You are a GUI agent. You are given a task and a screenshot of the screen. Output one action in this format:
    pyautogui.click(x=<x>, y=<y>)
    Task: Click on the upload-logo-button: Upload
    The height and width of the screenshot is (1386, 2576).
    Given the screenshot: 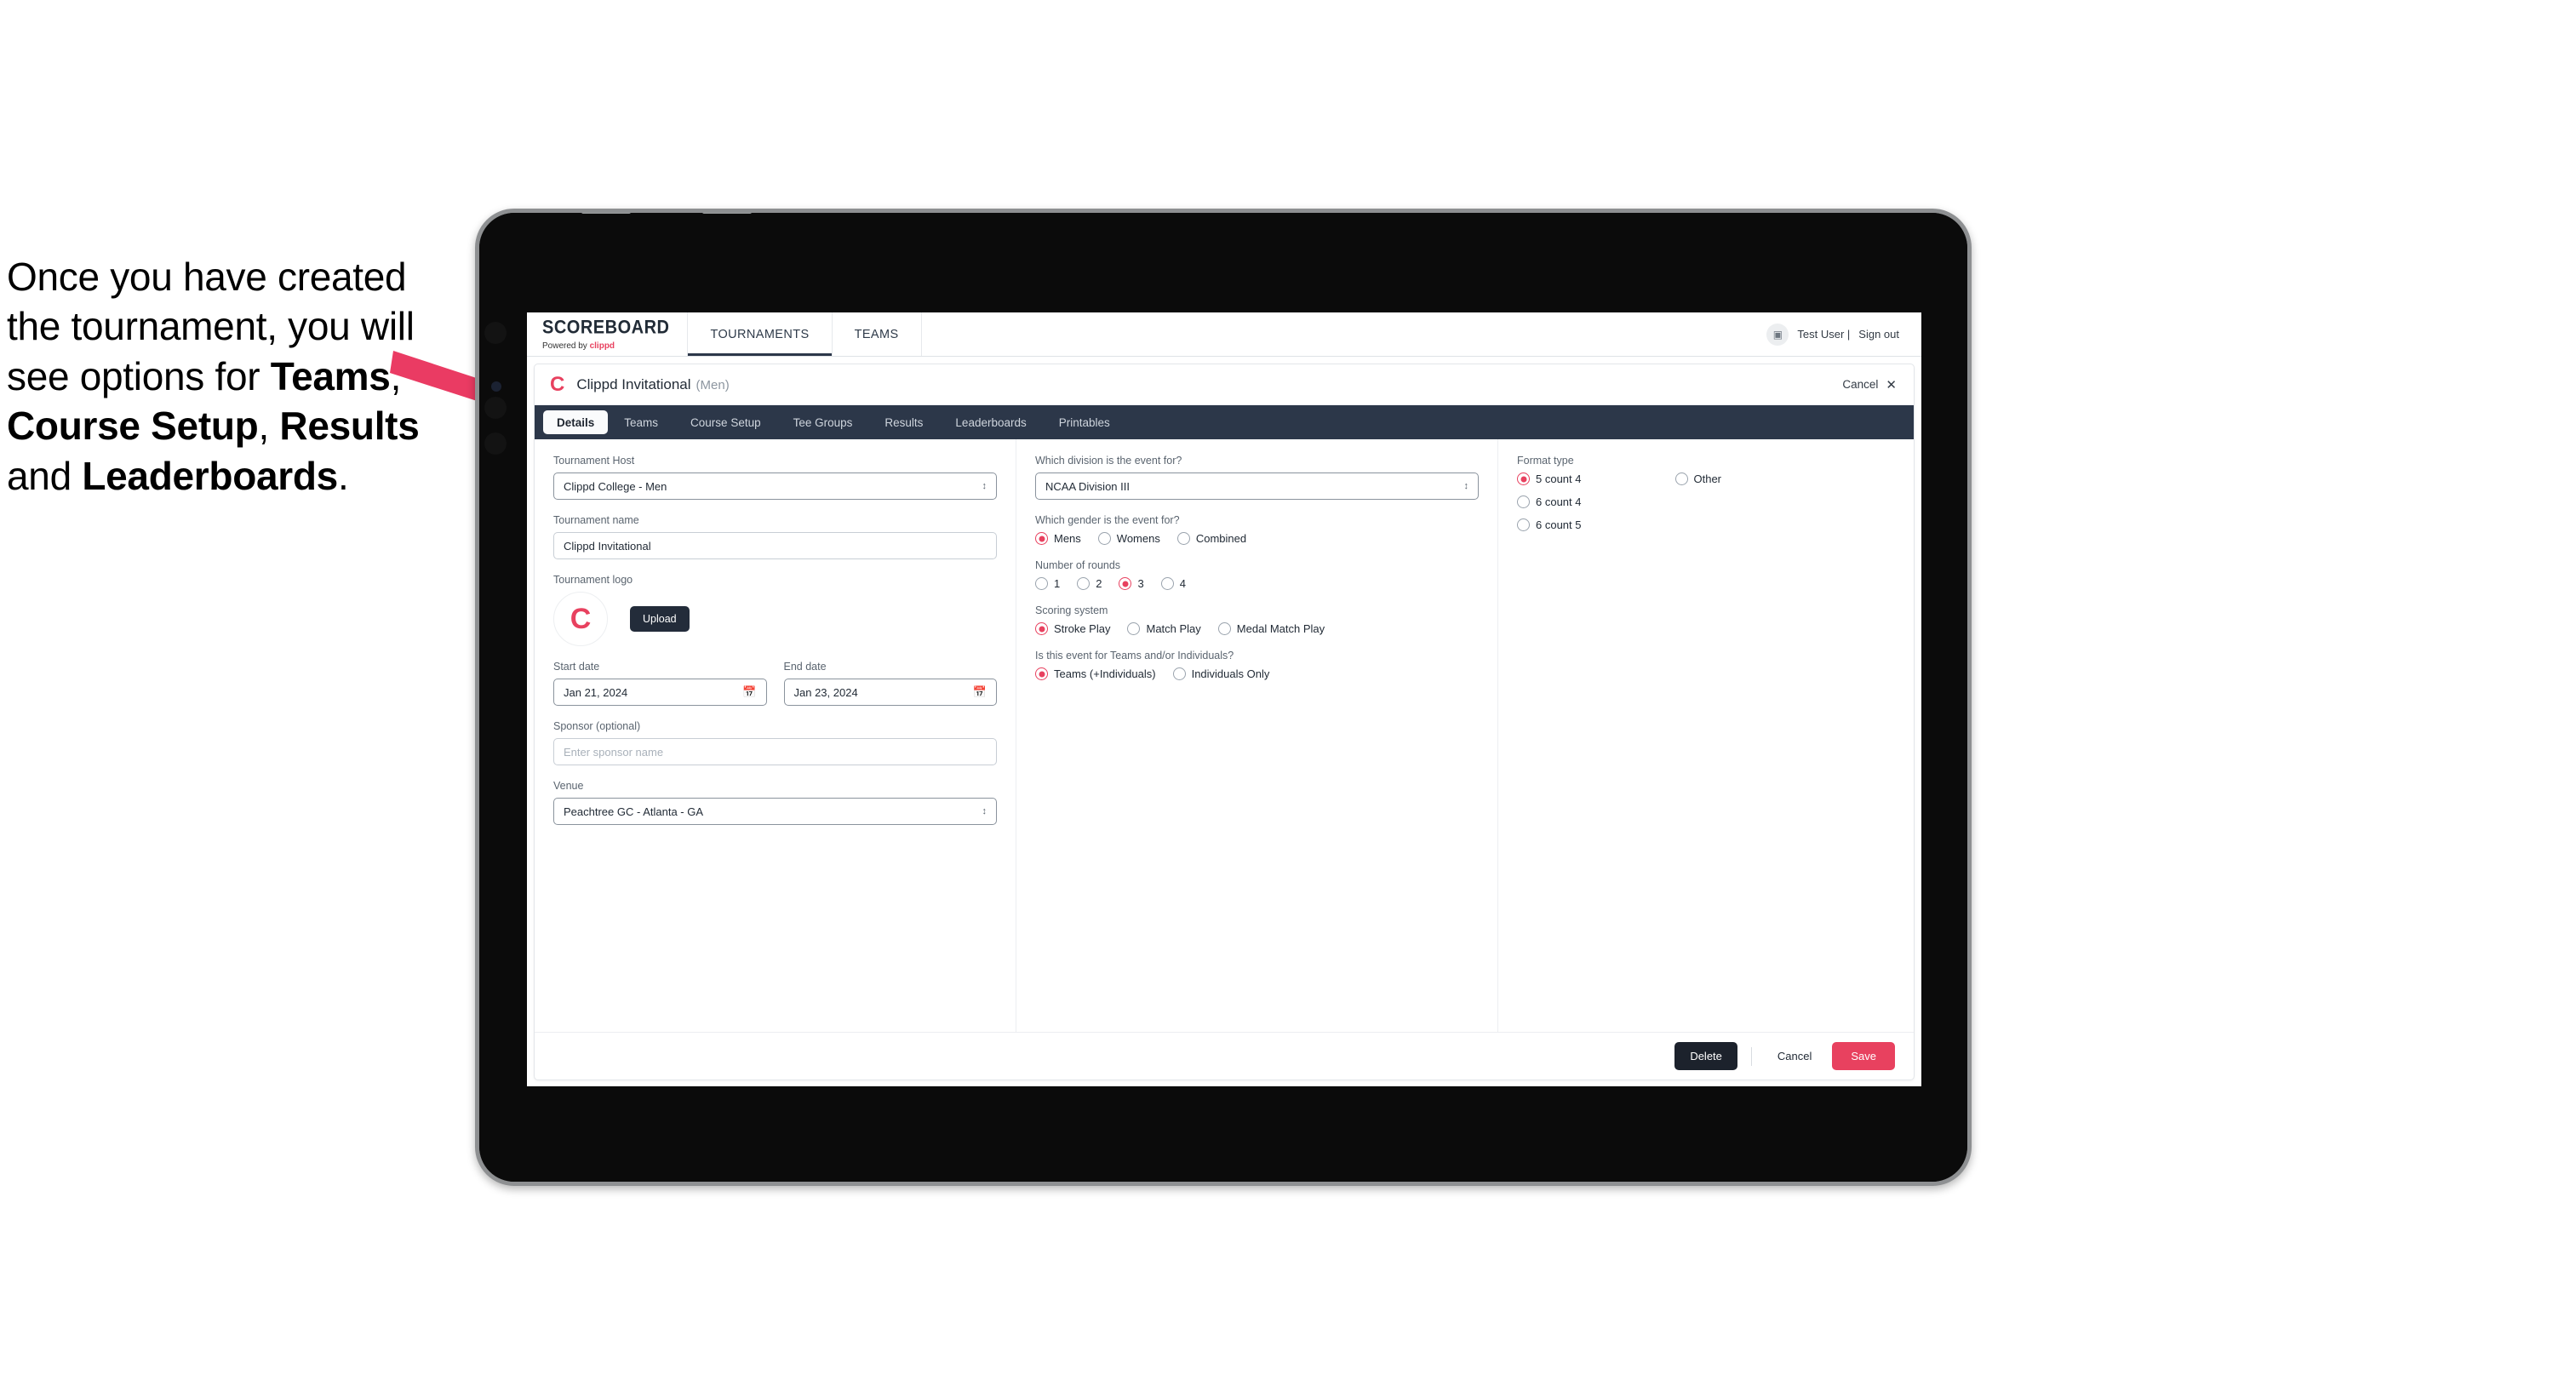 What is the action you would take?
    pyautogui.click(x=660, y=619)
    